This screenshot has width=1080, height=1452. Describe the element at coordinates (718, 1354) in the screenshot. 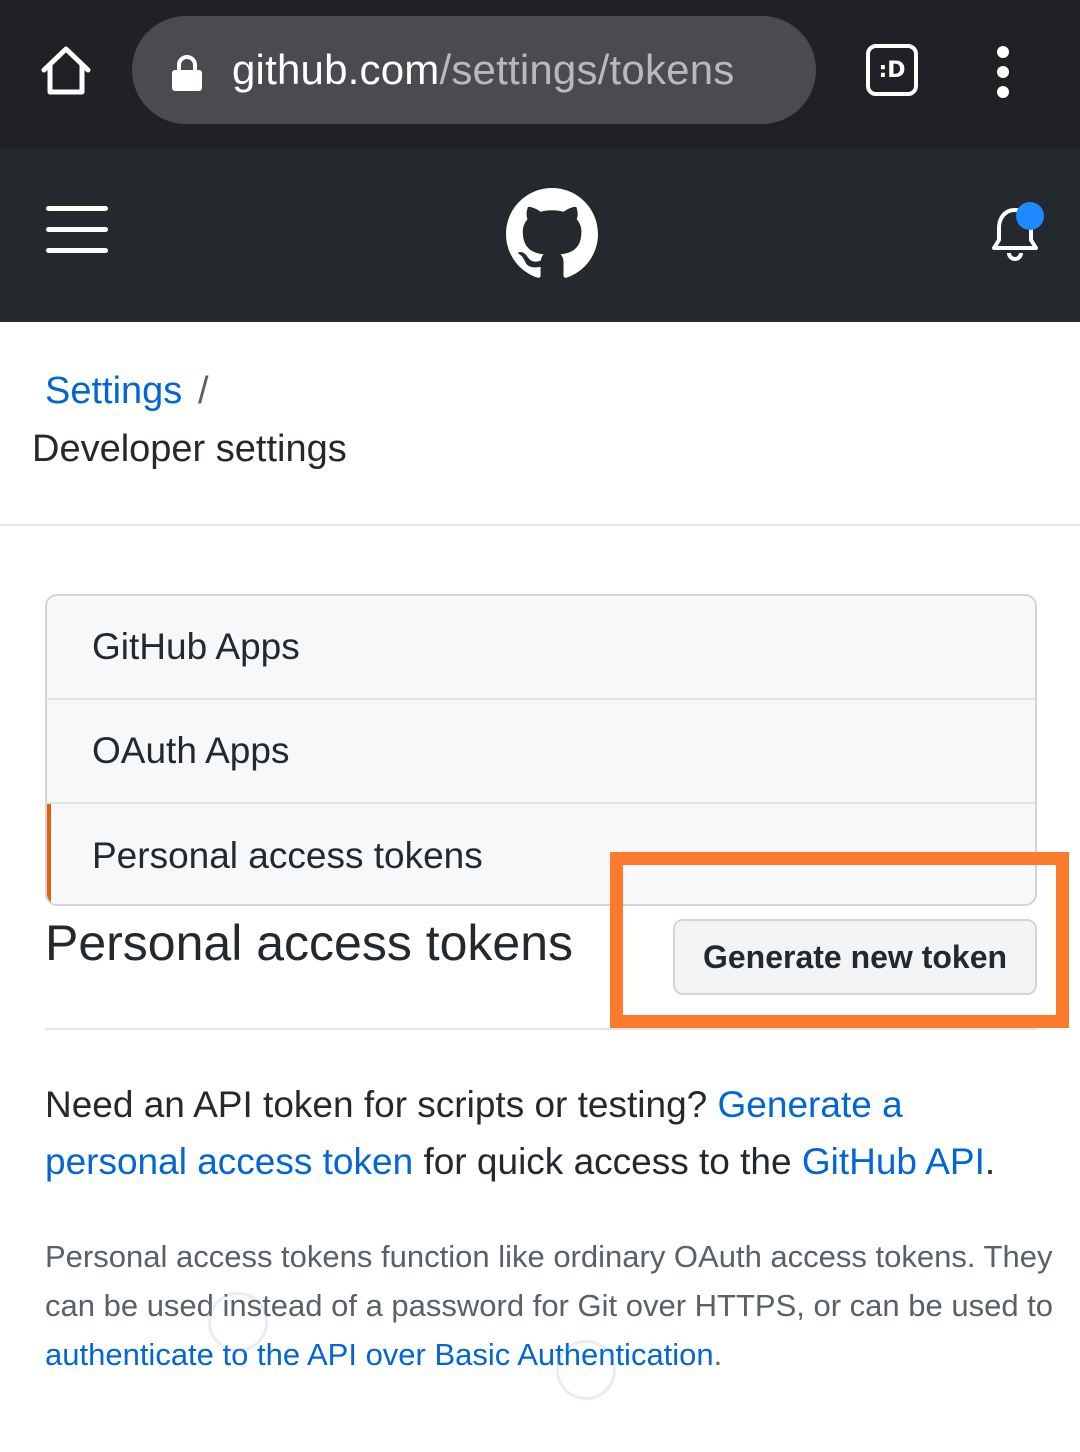

I see `description-text-2: .` at that location.